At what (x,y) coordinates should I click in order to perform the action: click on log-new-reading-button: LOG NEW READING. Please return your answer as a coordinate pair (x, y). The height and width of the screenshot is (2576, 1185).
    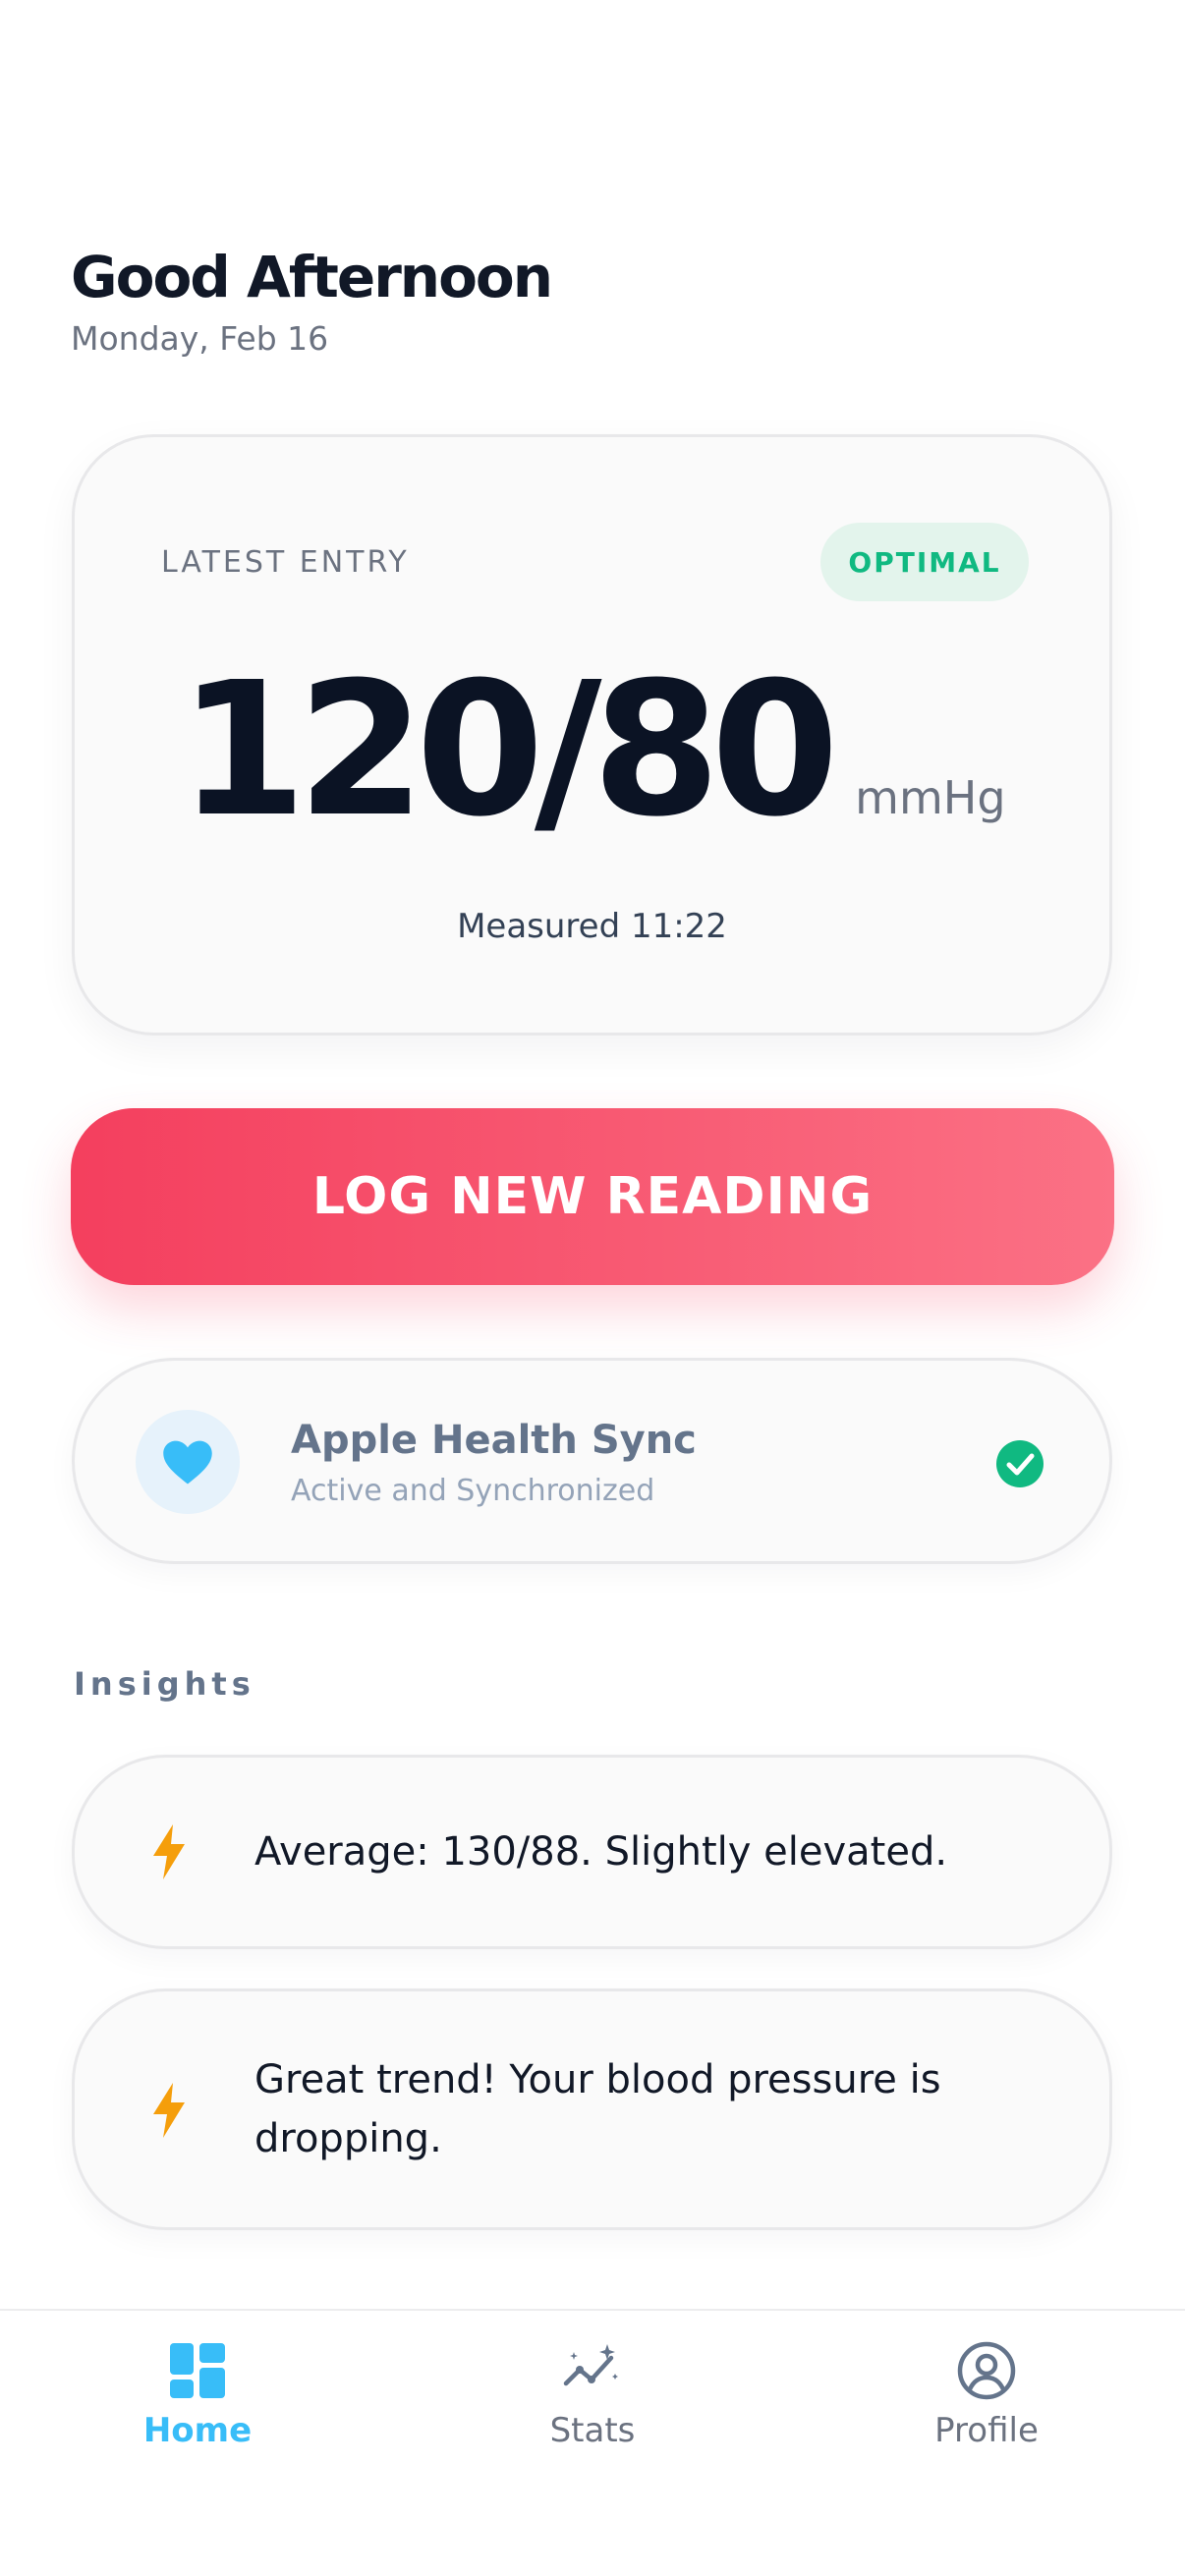
    Looking at the image, I should click on (592, 1196).